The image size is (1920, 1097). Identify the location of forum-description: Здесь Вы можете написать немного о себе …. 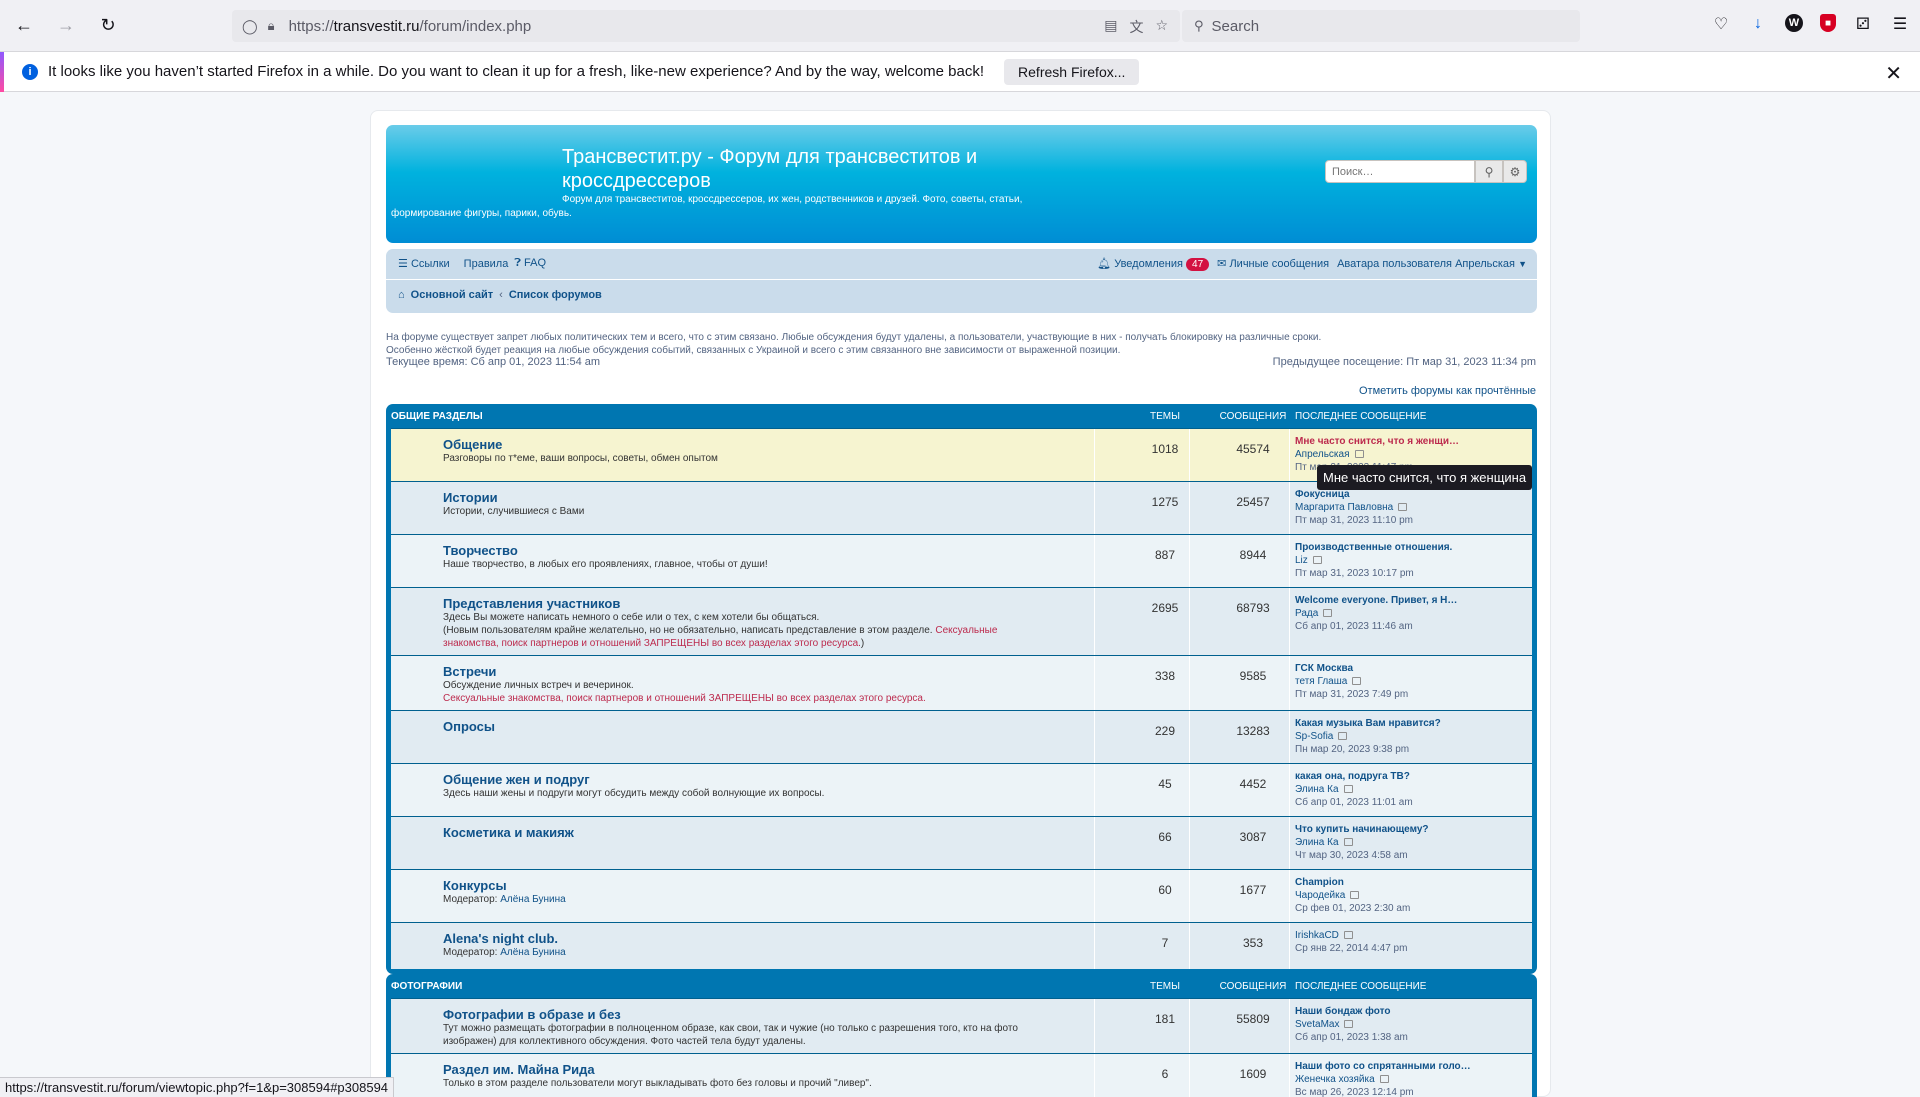
(748, 630).